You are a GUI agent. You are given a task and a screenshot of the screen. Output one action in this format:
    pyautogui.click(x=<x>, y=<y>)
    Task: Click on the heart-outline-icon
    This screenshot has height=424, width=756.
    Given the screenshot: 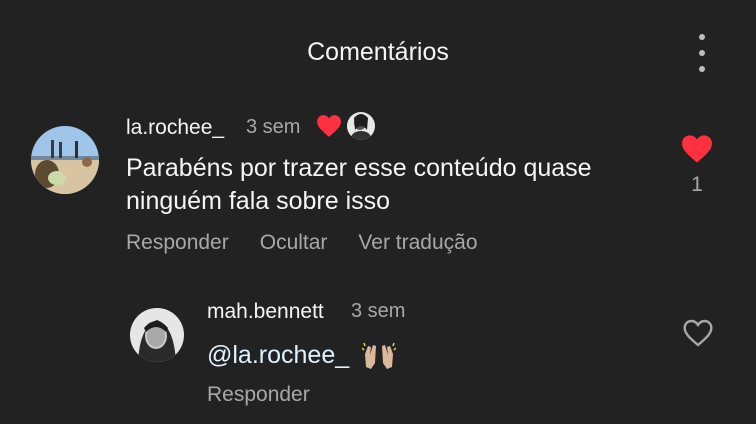 What is the action you would take?
    pyautogui.click(x=698, y=333)
    